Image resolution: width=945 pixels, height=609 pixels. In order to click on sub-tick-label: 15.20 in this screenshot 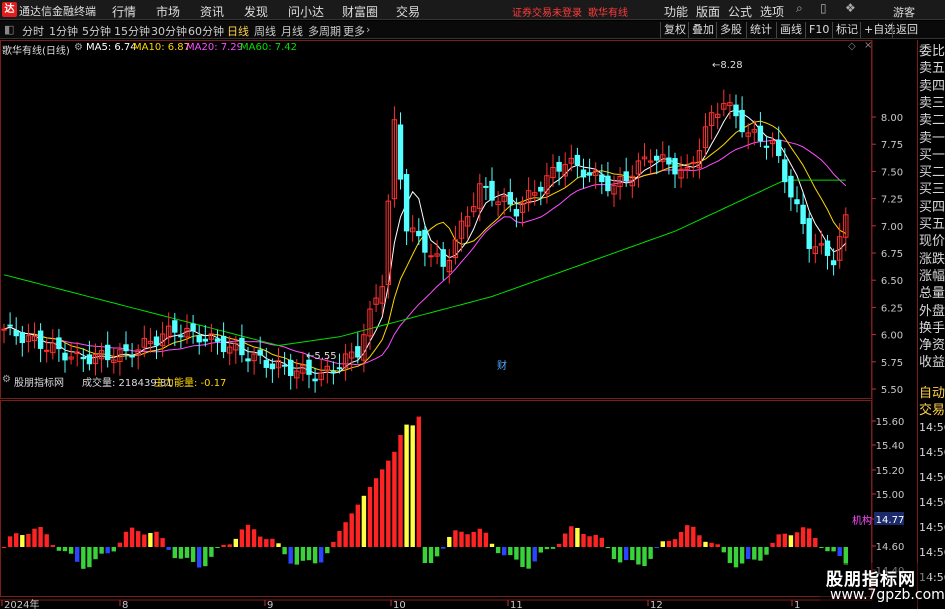, I will do `click(890, 471)`.